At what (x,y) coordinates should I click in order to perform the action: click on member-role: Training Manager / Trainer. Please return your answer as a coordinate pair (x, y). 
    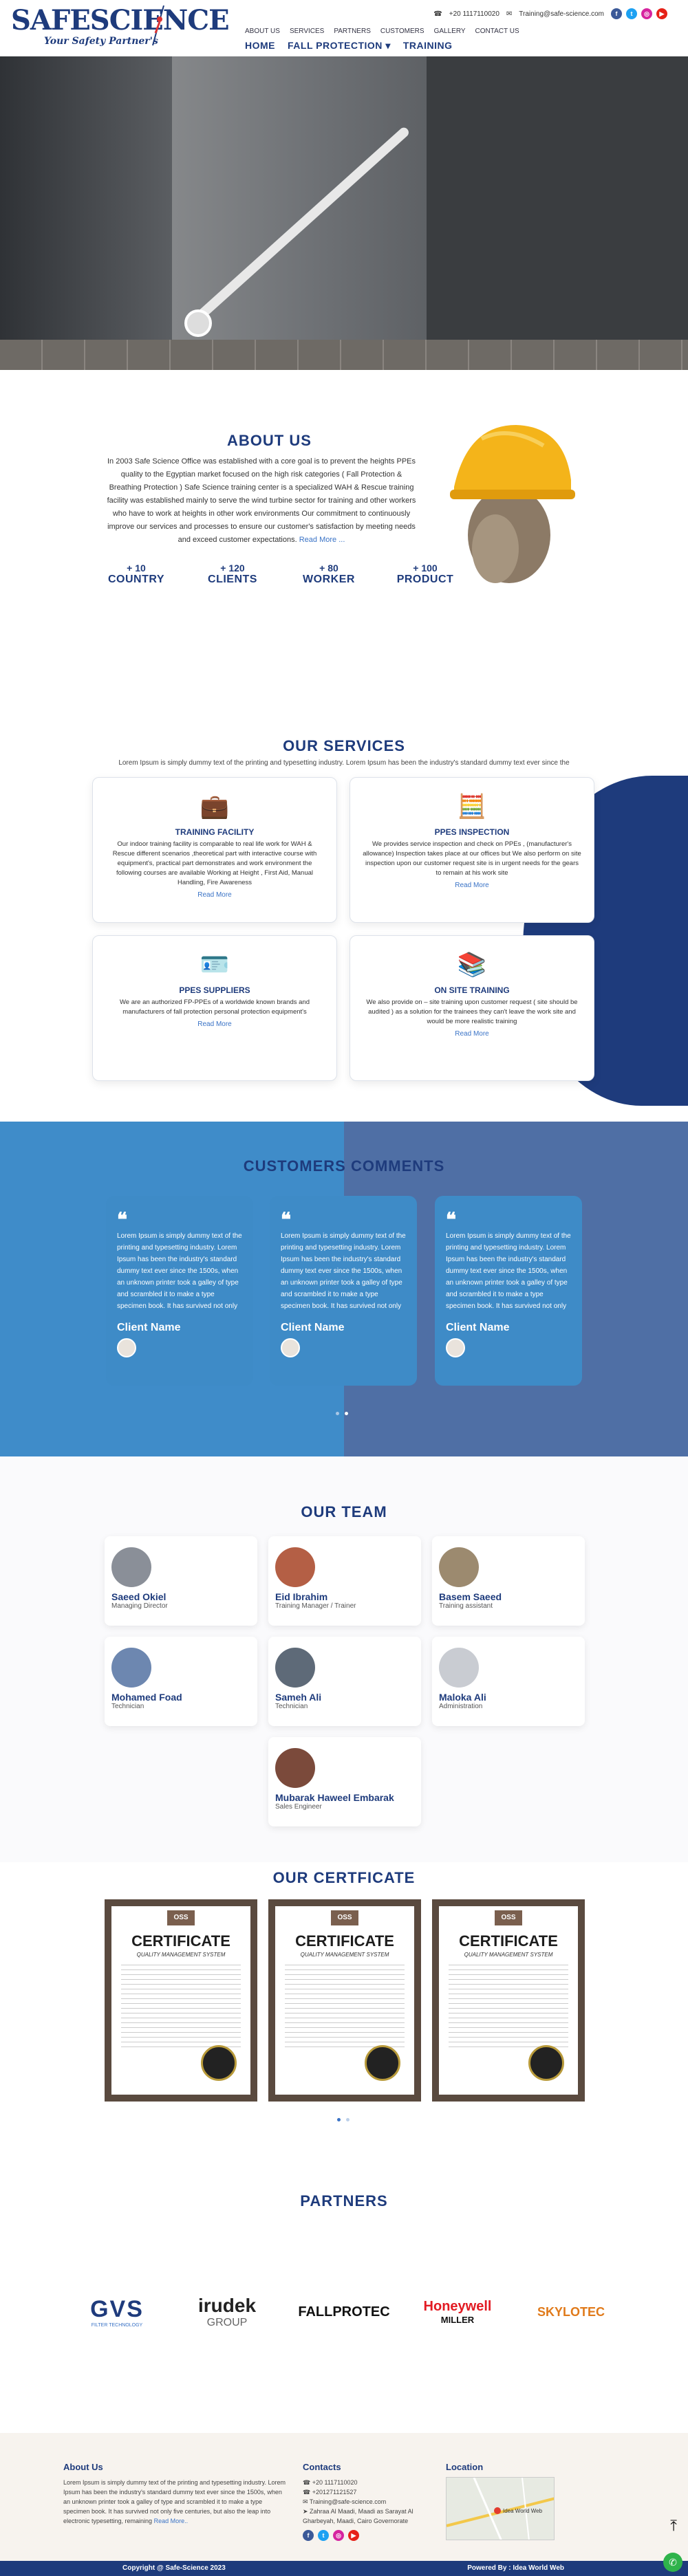
    Looking at the image, I should click on (315, 1606).